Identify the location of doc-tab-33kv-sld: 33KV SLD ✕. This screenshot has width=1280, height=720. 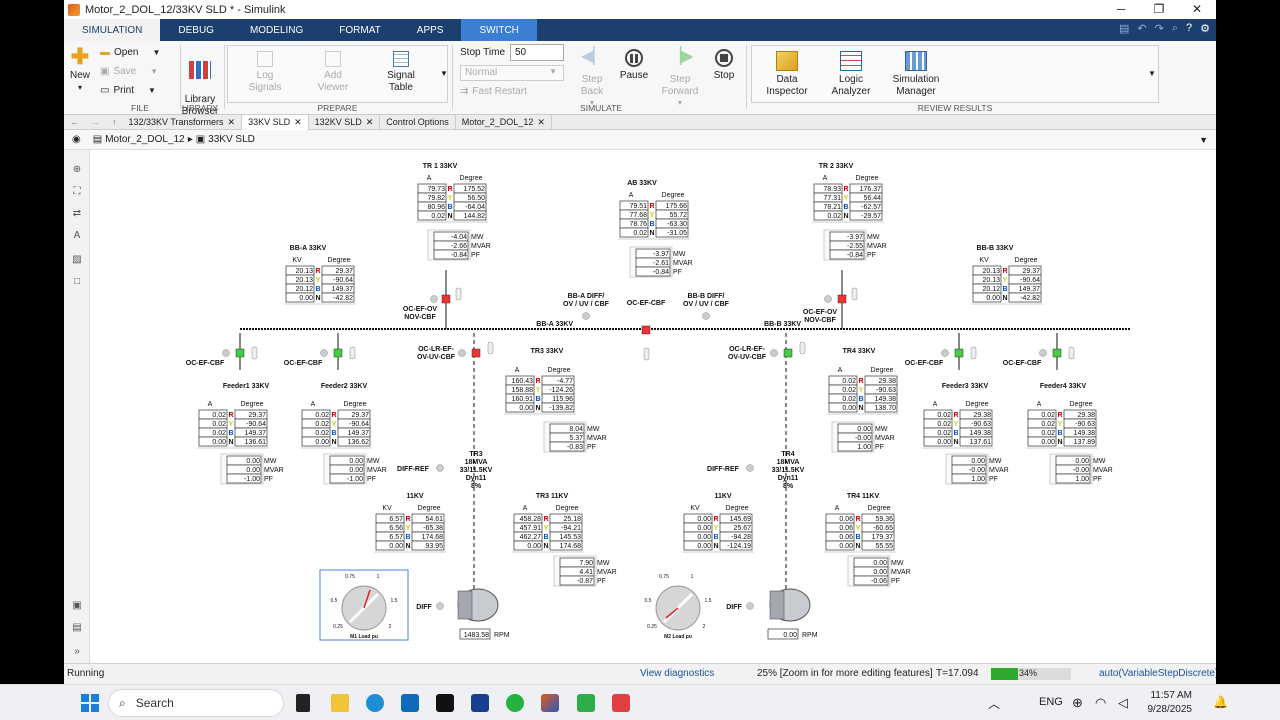
(275, 122).